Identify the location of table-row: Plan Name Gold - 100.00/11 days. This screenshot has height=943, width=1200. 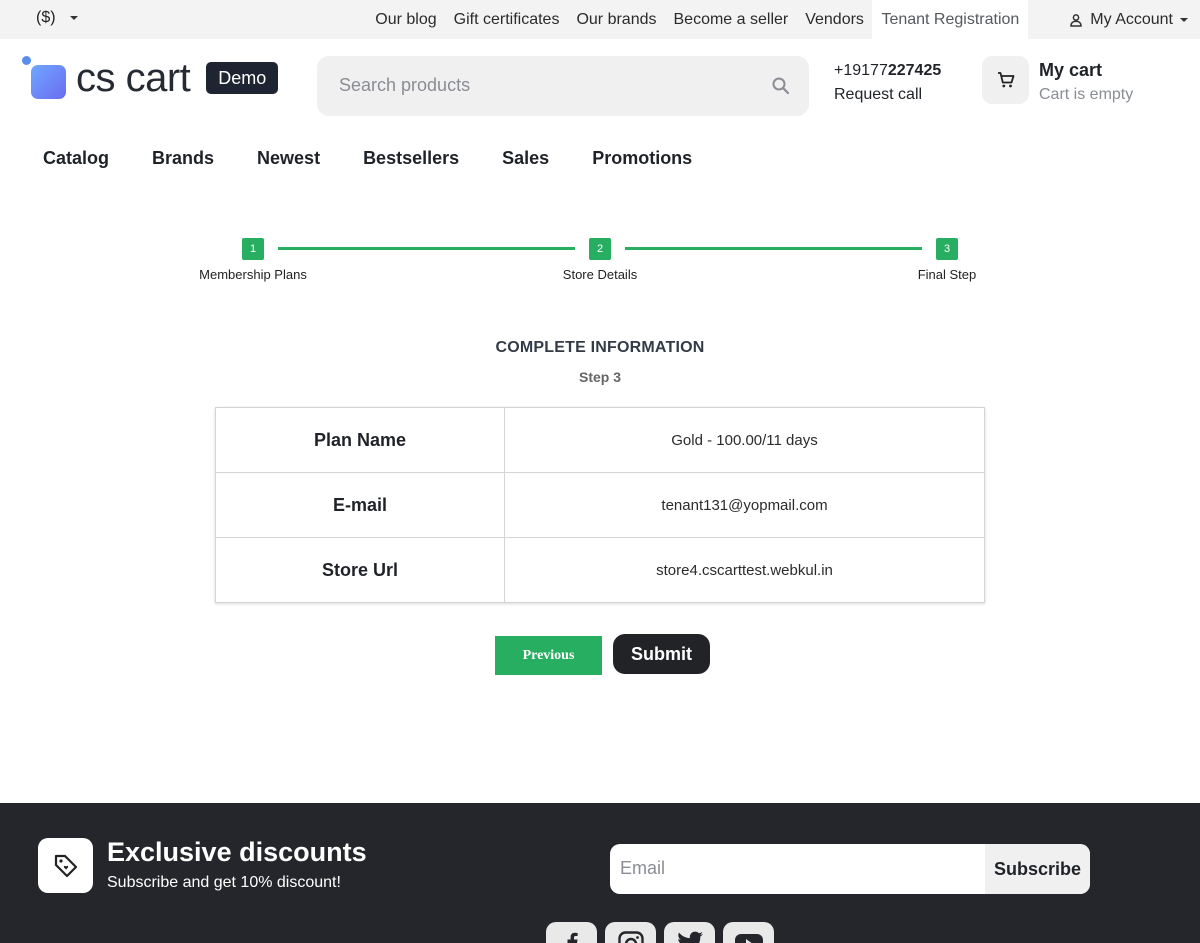
(600, 440).